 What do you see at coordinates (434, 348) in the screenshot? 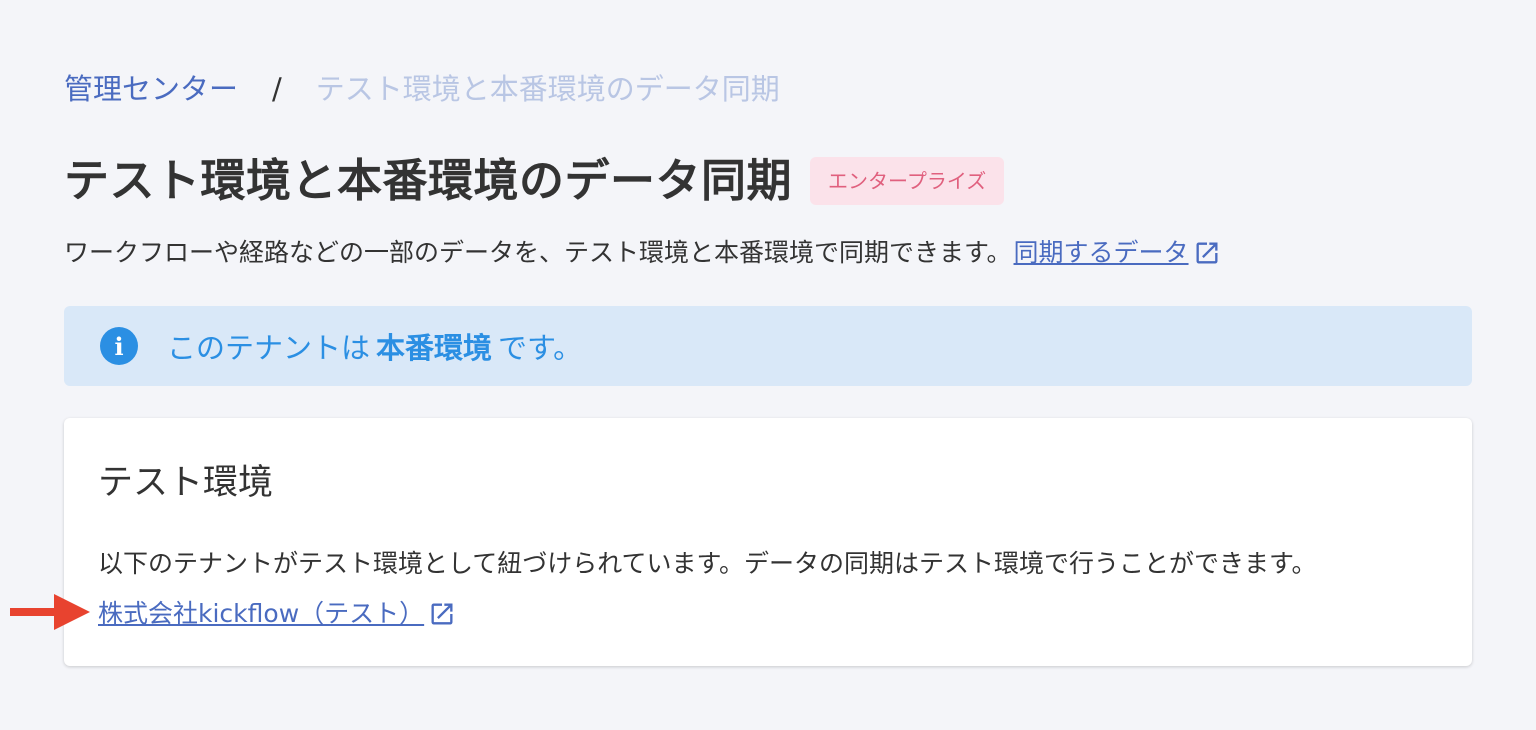
I see `info-emphasis: 本番環境` at bounding box center [434, 348].